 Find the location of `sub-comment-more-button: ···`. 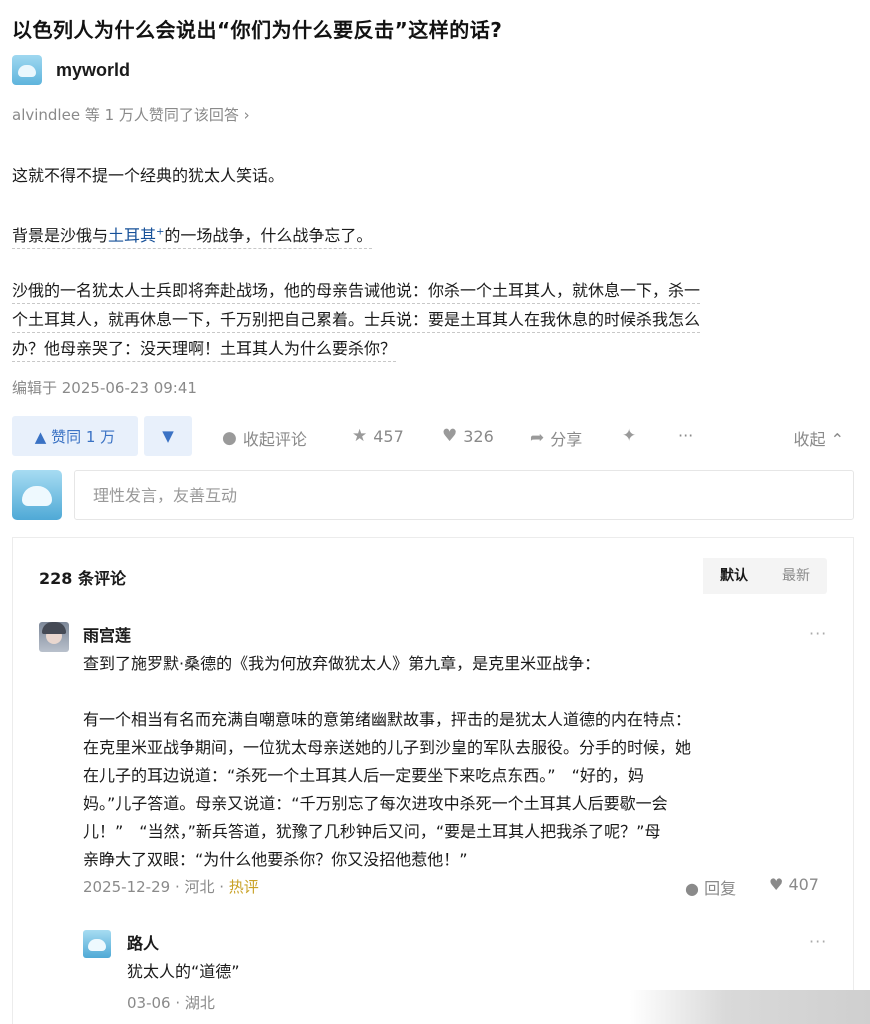

sub-comment-more-button: ··· is located at coordinates (818, 941).